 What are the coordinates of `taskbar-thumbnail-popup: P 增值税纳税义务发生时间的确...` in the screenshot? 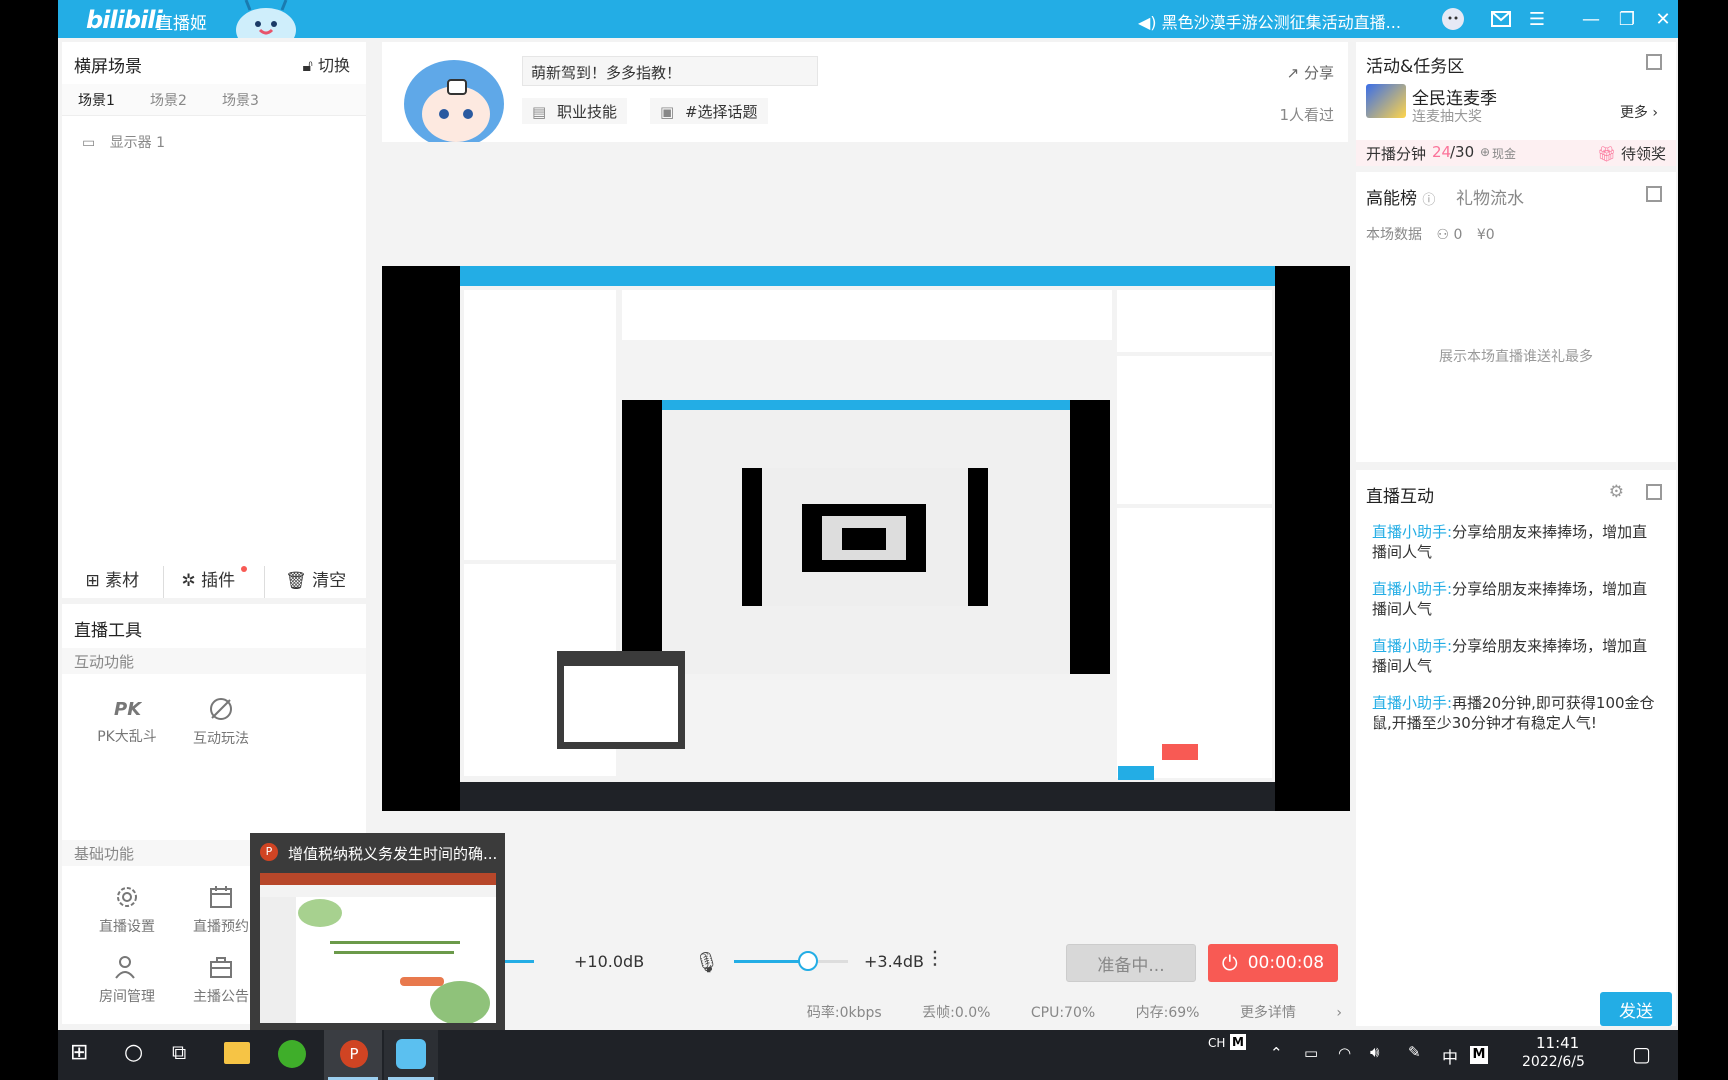 It's located at (377, 931).